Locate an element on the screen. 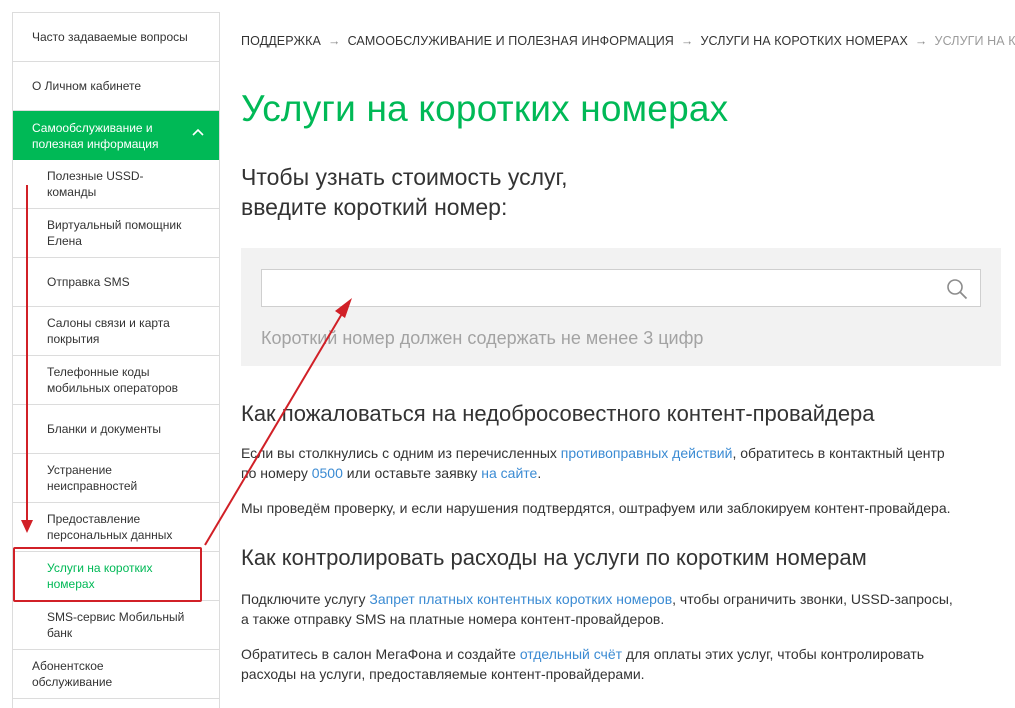 The height and width of the screenshot is (708, 1015). search-box is located at coordinates (621, 288).